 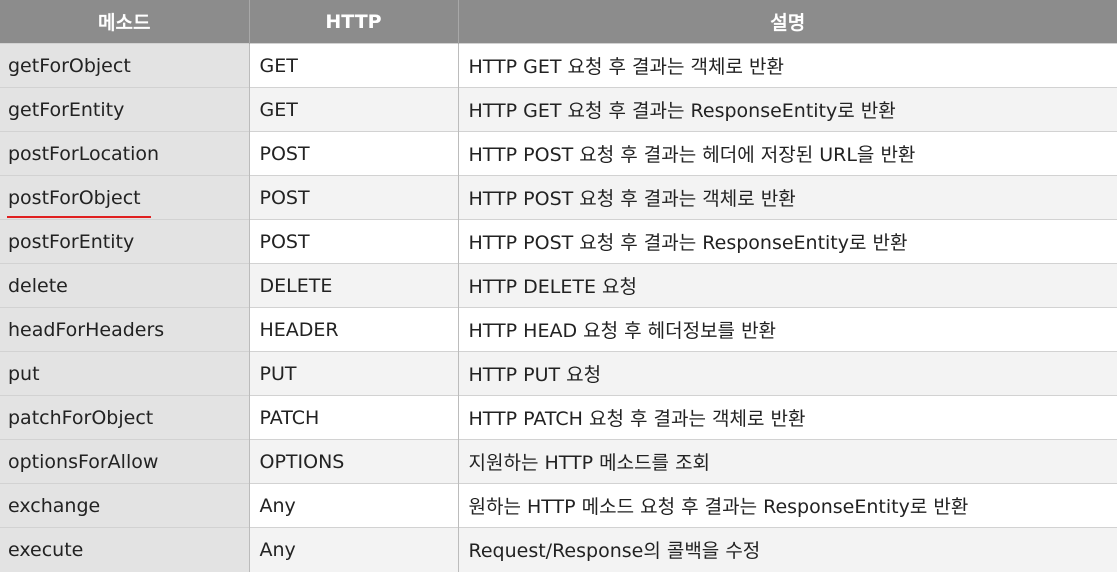 I want to click on method-cell: postForEntity, so click(x=125, y=241).